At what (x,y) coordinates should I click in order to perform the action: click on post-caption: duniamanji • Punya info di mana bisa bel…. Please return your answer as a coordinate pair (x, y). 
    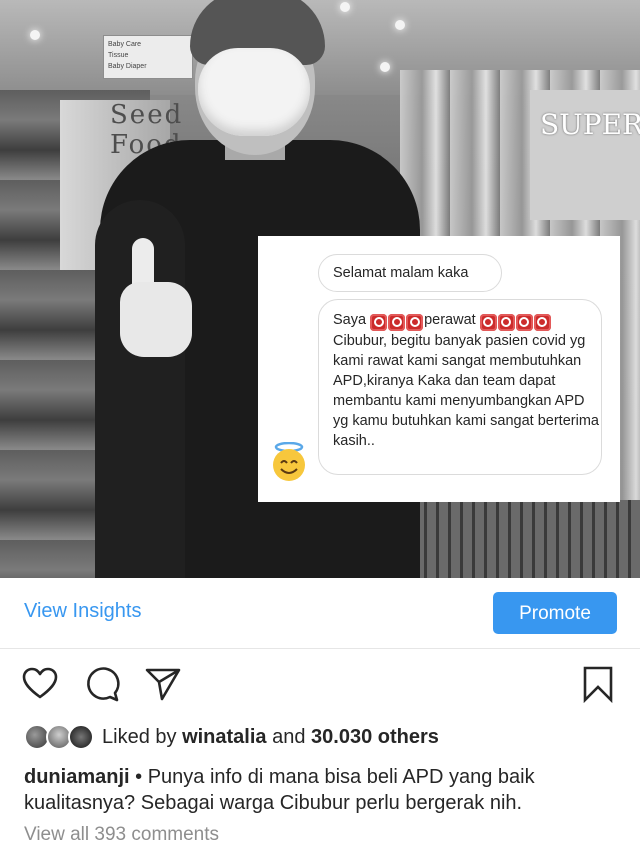
    Looking at the image, I should click on (324, 790).